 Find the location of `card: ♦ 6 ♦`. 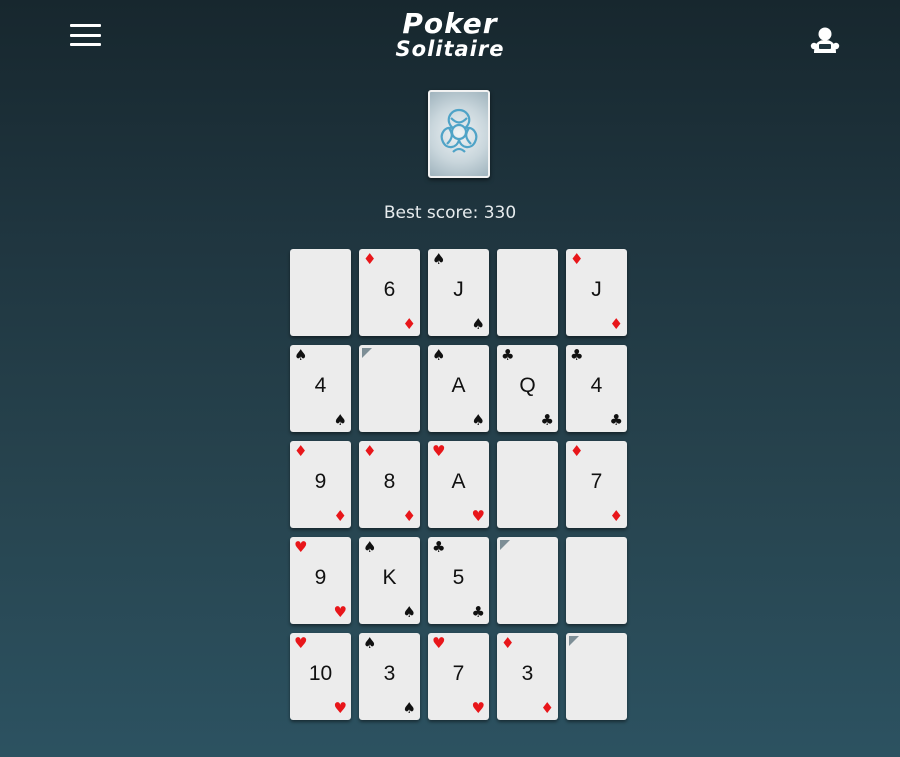

card: ♦ 6 ♦ is located at coordinates (389, 292).